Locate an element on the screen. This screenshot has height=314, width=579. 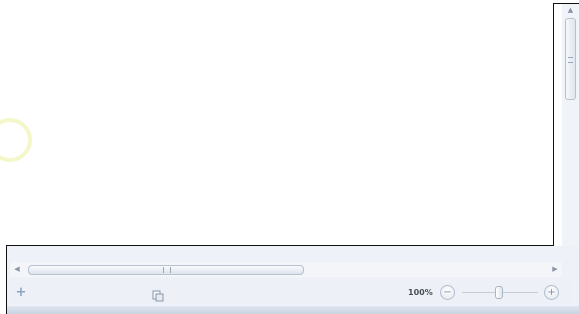
window-bottom-edge is located at coordinates (293, 310).